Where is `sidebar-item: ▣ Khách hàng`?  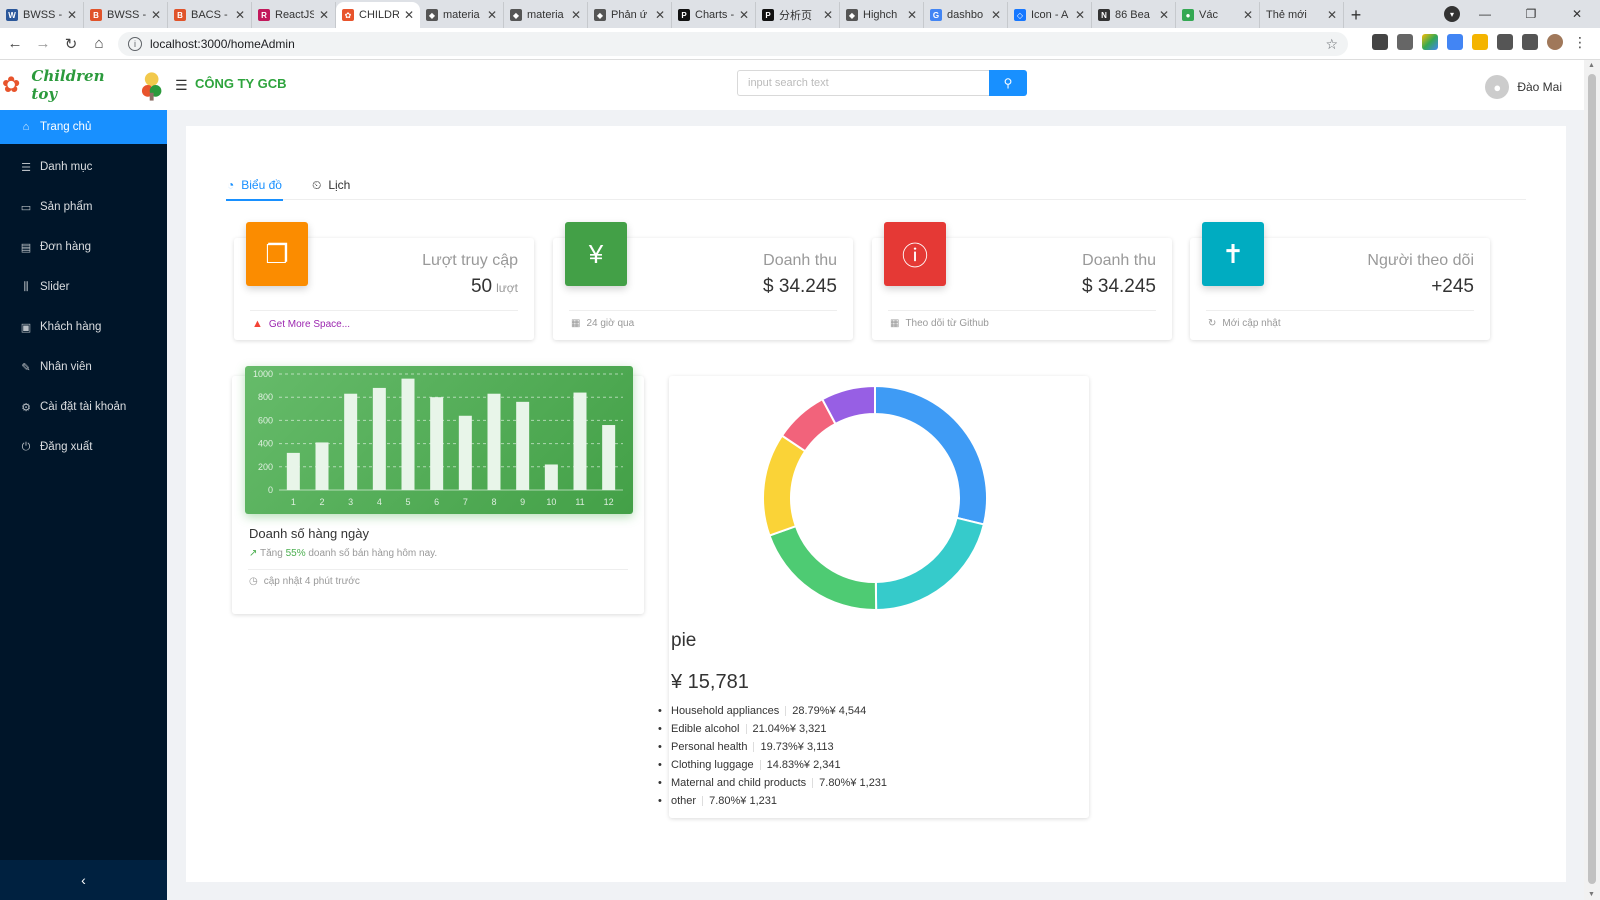 sidebar-item: ▣ Khách hàng is located at coordinates (83, 327).